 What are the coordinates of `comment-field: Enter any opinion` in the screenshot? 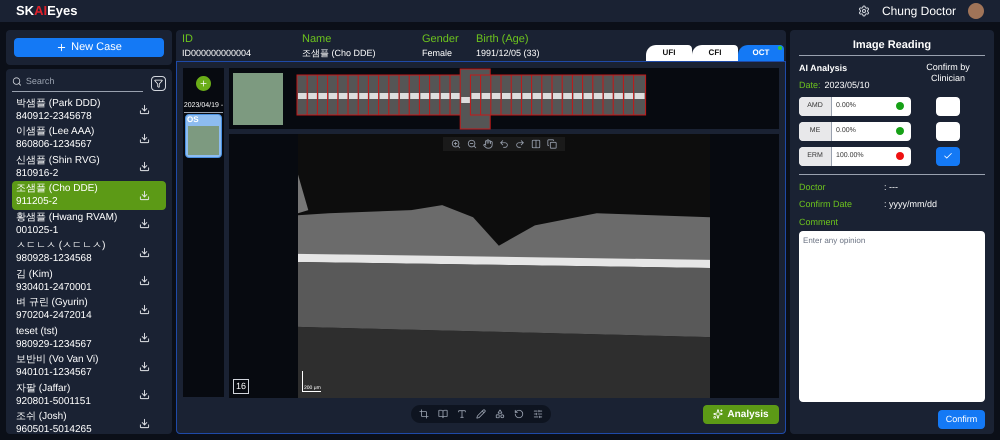 It's located at (892, 316).